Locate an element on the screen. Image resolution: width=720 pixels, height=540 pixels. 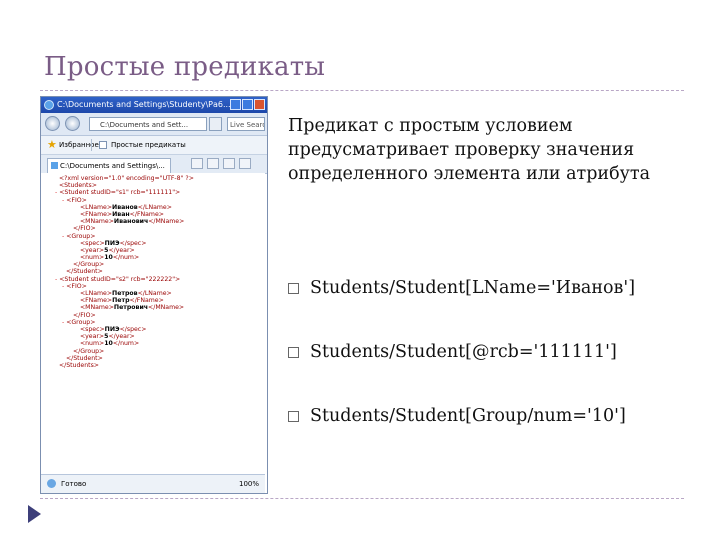
maximize-icon is located at coordinates (247, 104).